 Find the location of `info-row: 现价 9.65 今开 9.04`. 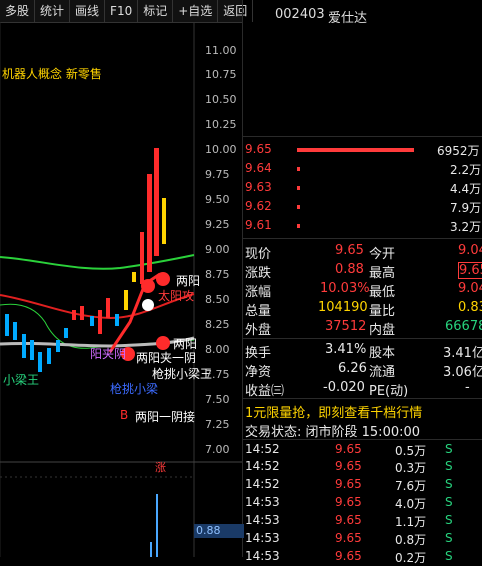

info-row: 现价 9.65 今开 9.04 is located at coordinates (363, 252).